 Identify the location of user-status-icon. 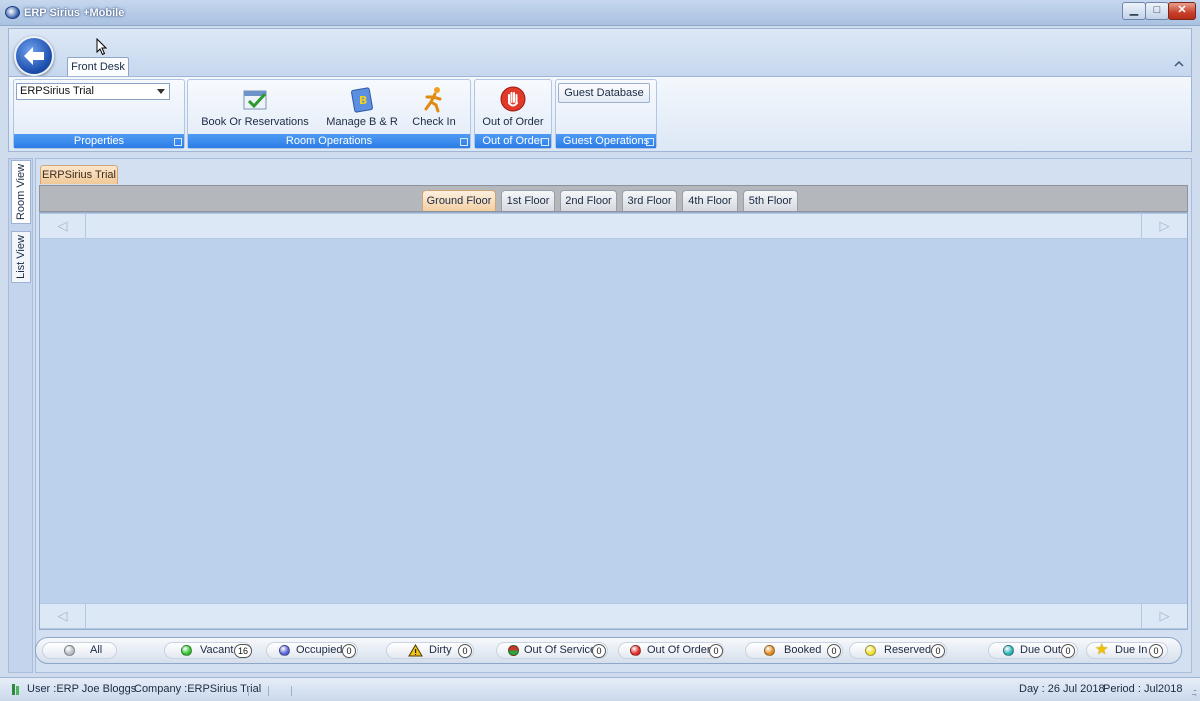
(15, 689).